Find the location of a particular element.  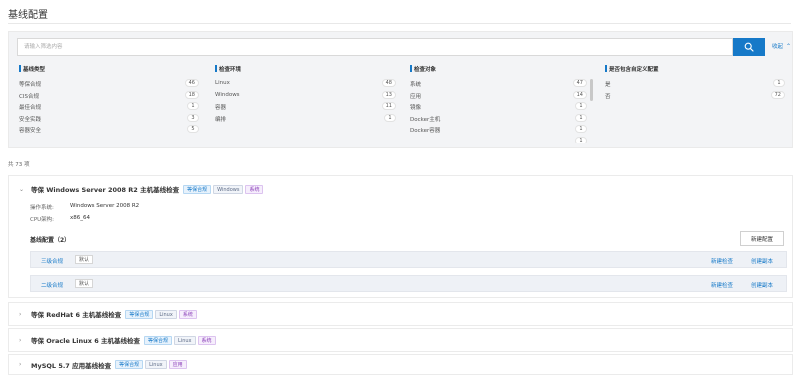

facet-item: Docker主机 1 is located at coordinates (498, 119).